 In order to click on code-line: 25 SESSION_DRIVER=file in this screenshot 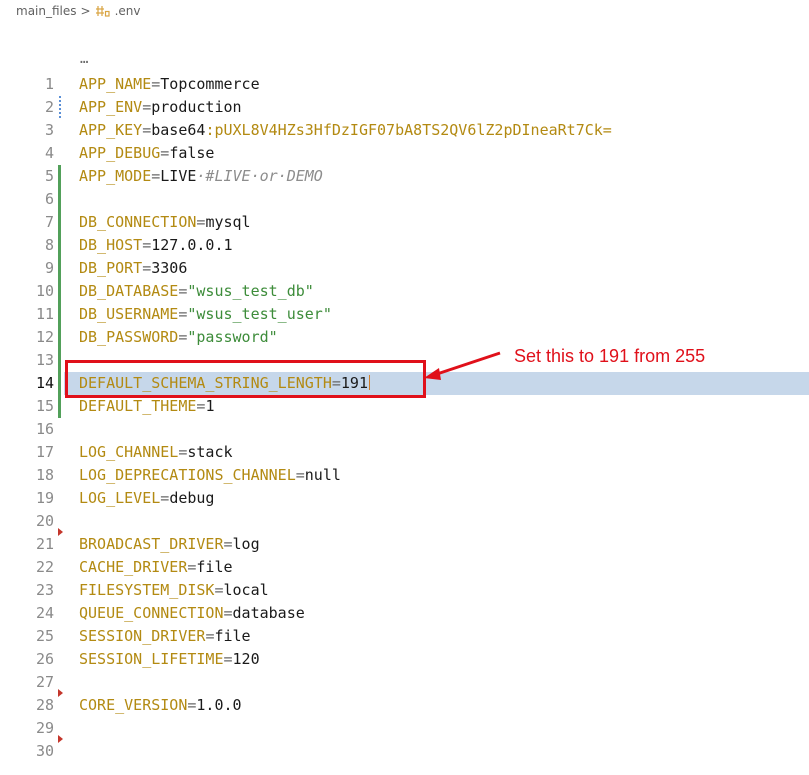, I will do `click(404, 636)`.